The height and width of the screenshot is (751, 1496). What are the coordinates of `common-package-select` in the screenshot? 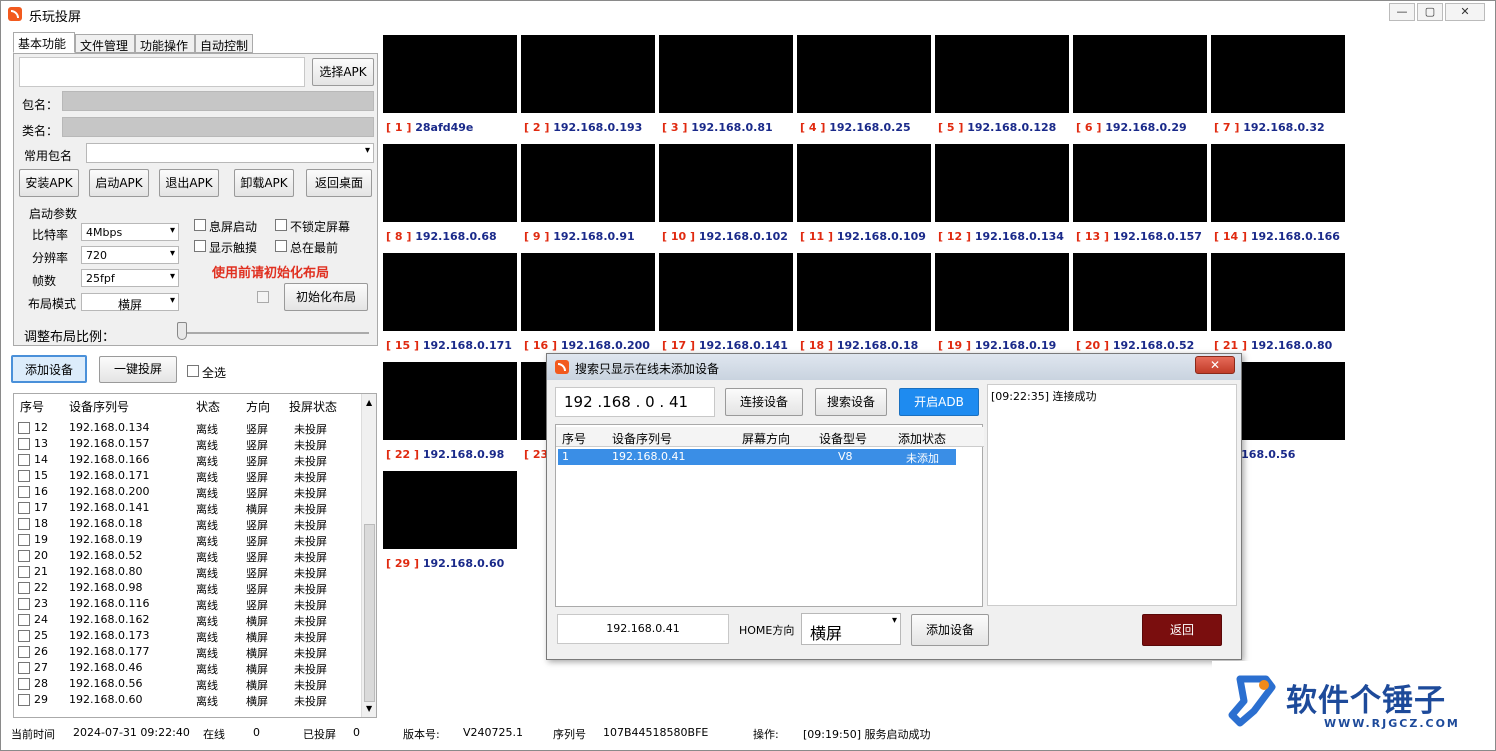 It's located at (230, 153).